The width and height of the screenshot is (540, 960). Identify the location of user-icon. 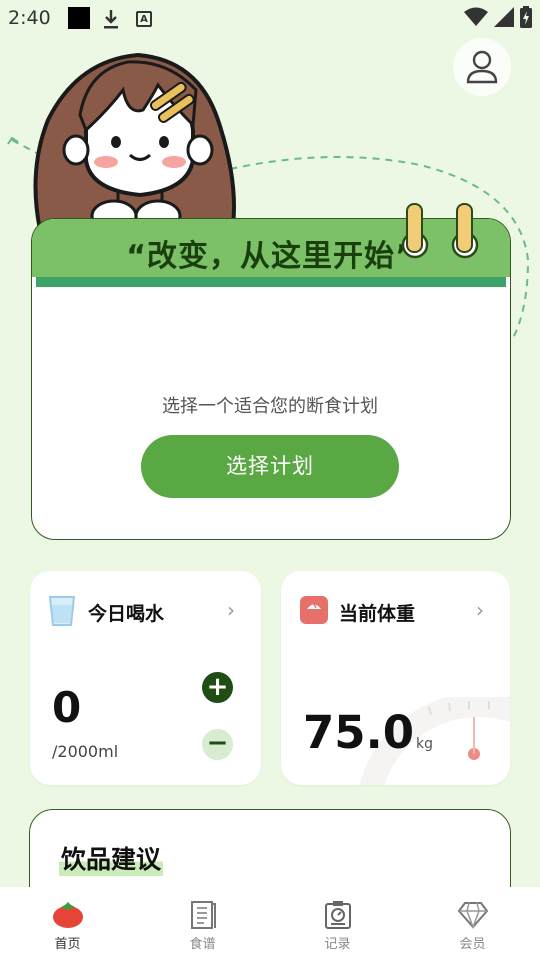
(482, 67).